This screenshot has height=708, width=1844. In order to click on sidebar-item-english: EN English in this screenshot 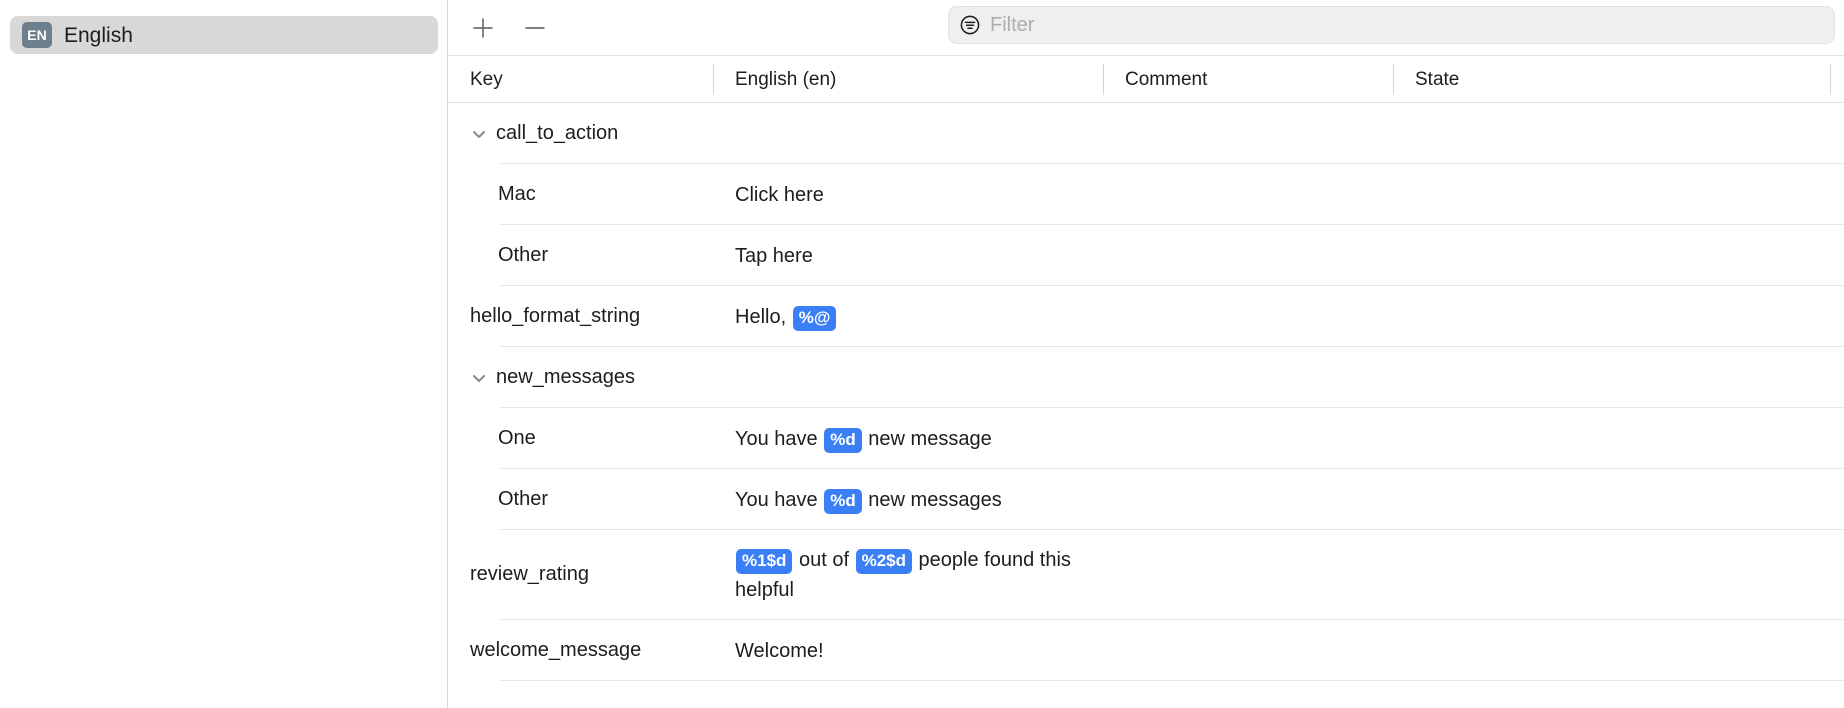, I will do `click(224, 35)`.